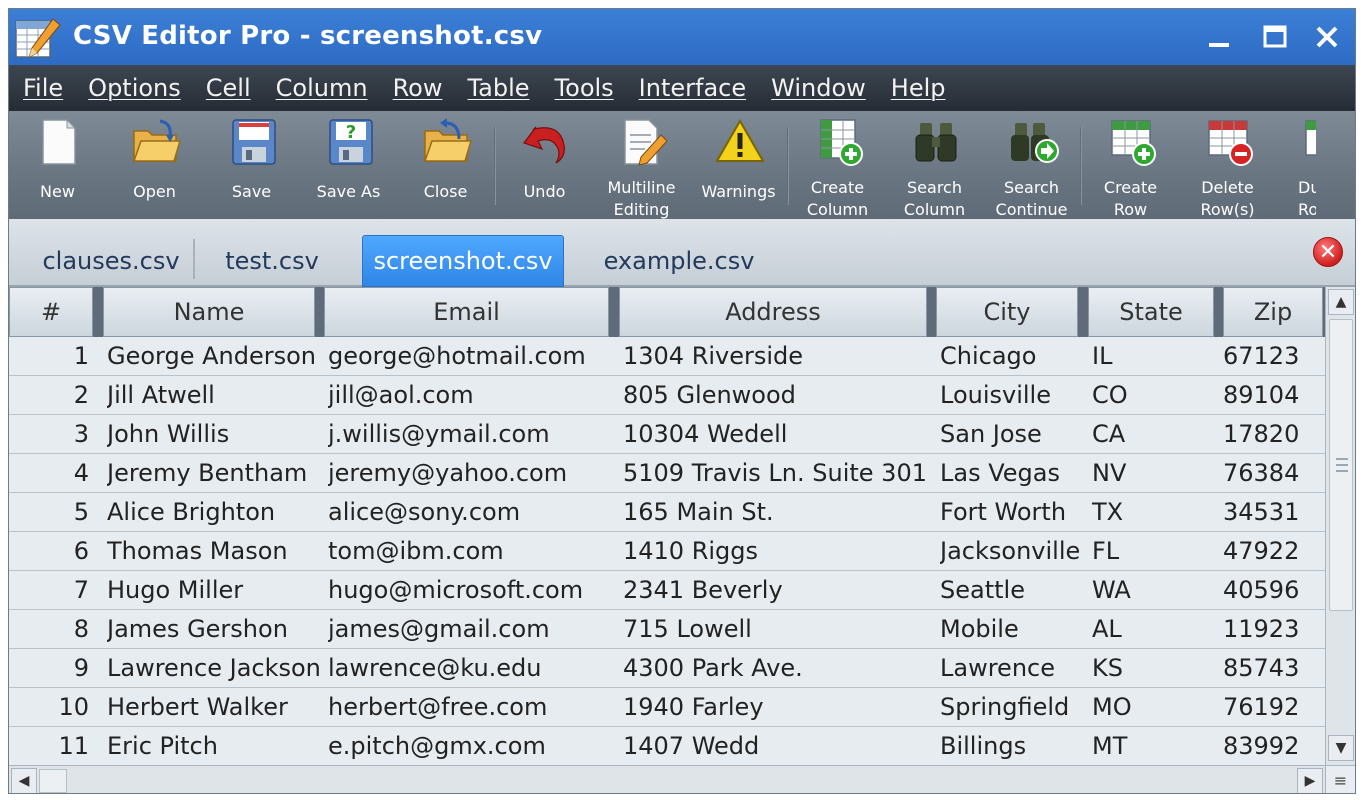 Image resolution: width=1364 pixels, height=800 pixels. I want to click on create-column-button: Create Column, so click(837, 165).